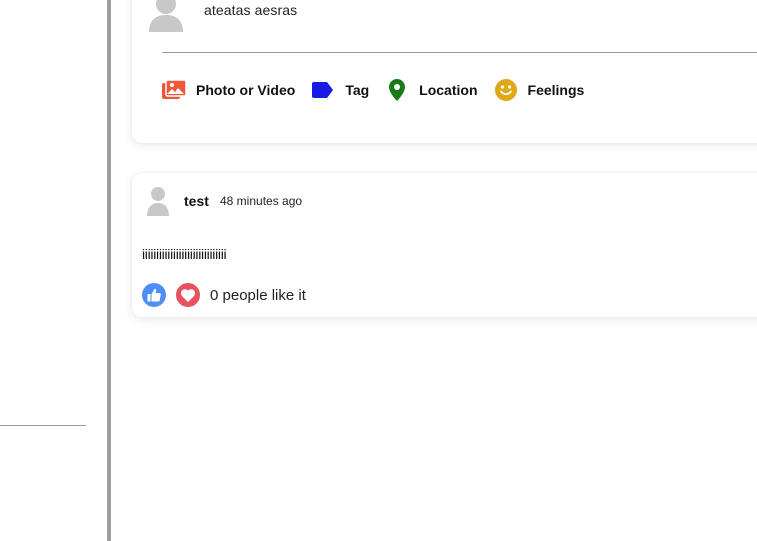 The image size is (757, 541). I want to click on feelings-label: Feelings, so click(556, 90).